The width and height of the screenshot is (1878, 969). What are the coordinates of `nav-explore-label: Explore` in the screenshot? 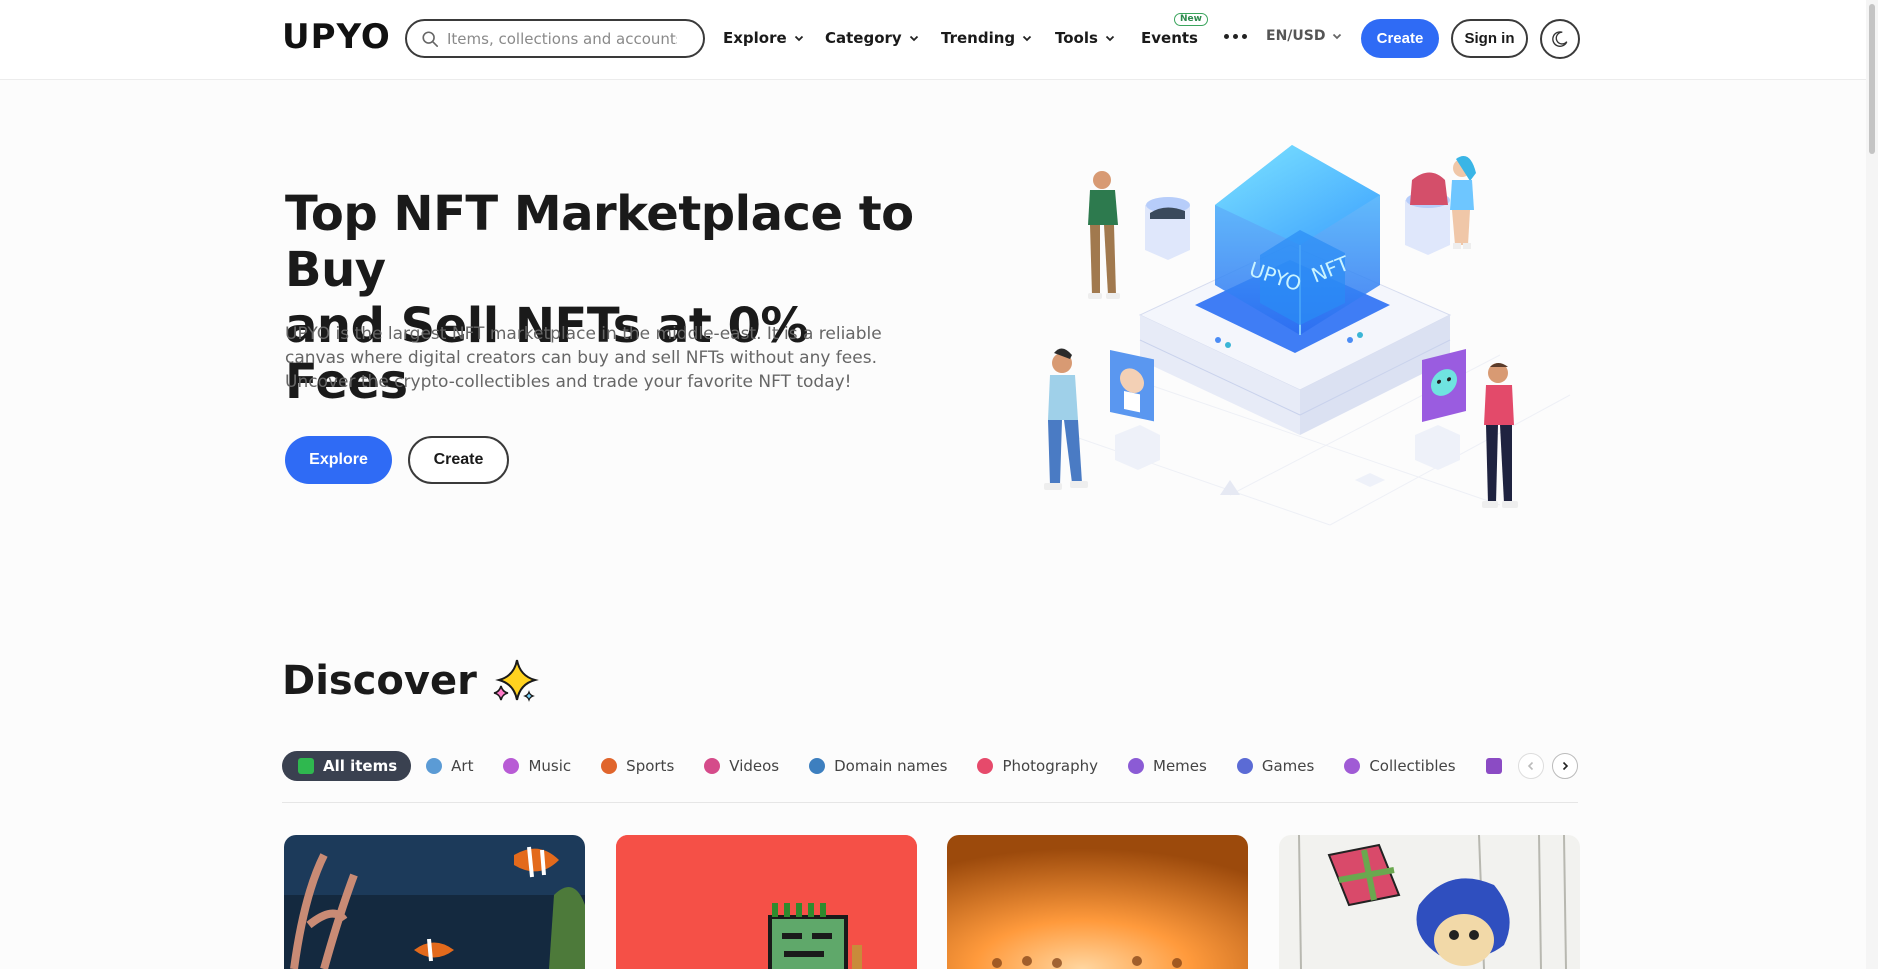 It's located at (755, 38).